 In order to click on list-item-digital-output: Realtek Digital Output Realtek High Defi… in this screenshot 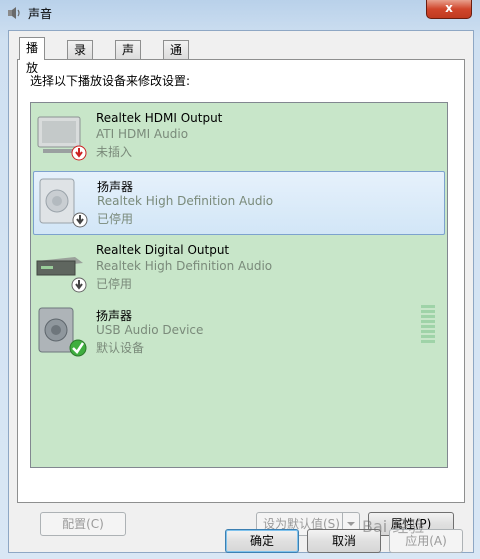, I will do `click(238, 268)`.